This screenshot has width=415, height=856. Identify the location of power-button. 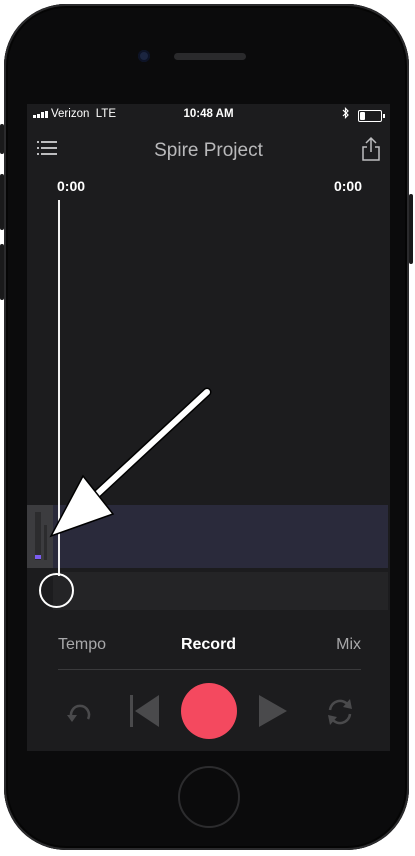
(411, 229).